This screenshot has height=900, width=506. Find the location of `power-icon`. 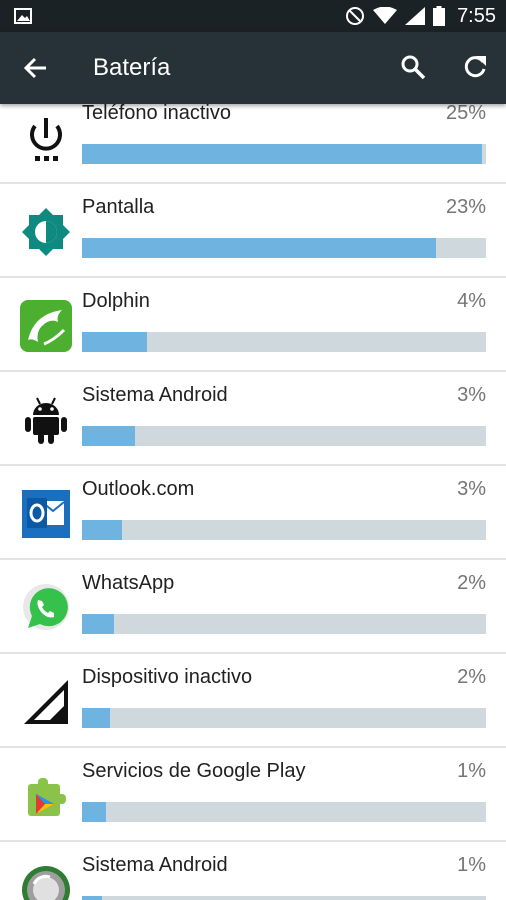

power-icon is located at coordinates (46, 139).